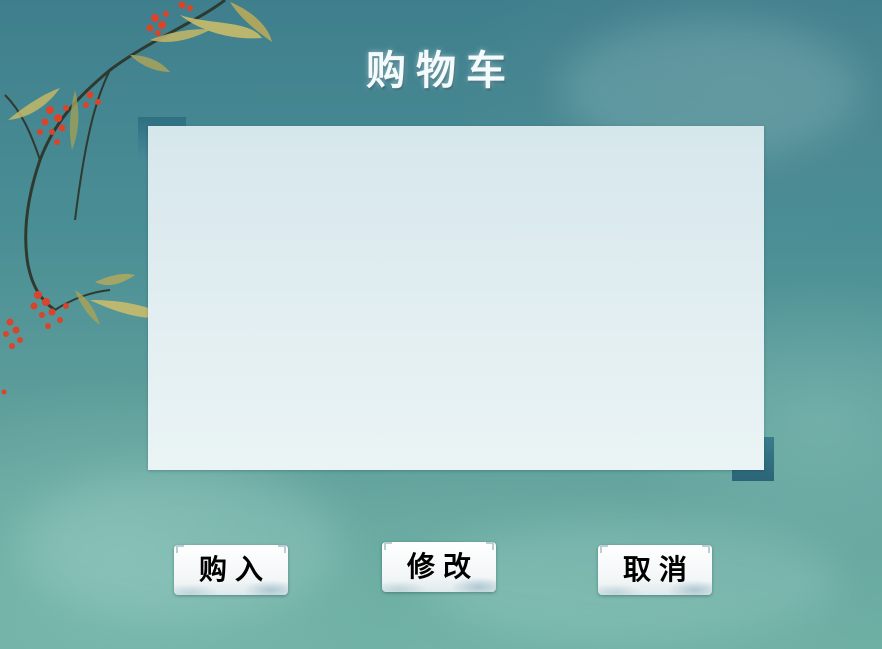  What do you see at coordinates (439, 567) in the screenshot?
I see `edit-button: 修改` at bounding box center [439, 567].